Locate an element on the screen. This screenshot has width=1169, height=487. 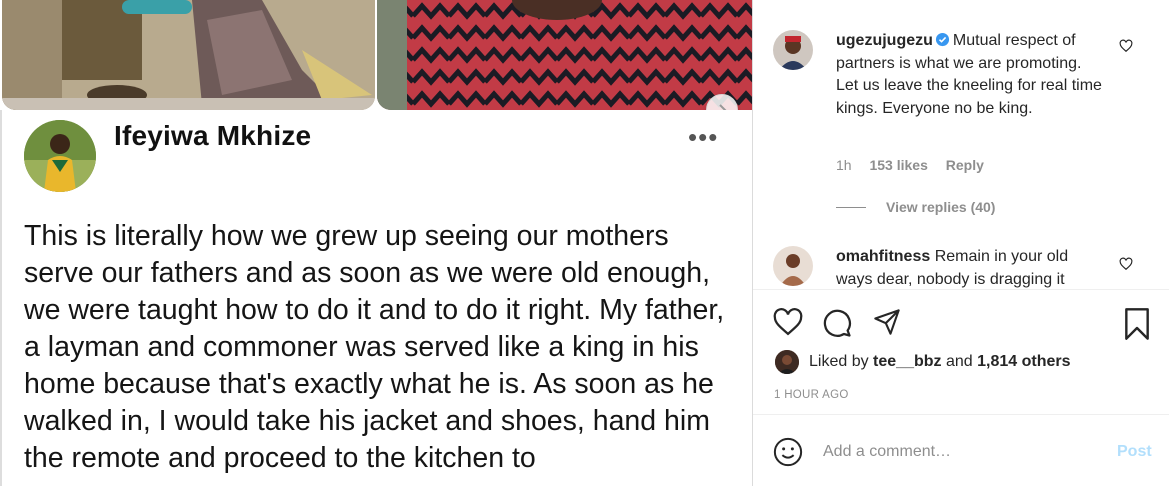
likes-others-count: 1,814 others is located at coordinates (1023, 362).